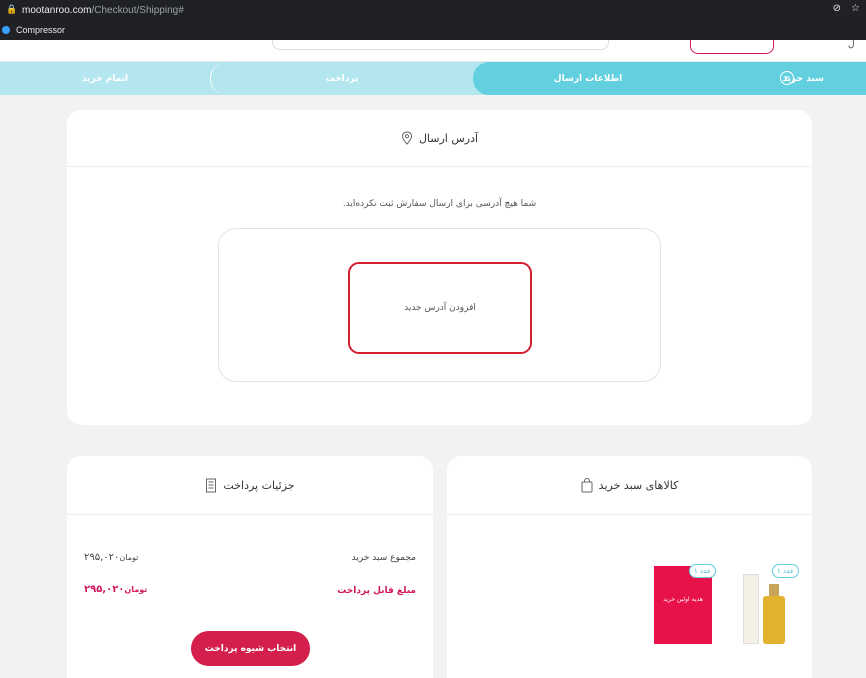 The width and height of the screenshot is (866, 678). I want to click on step-shipping: اطلاعات ارسال, so click(588, 78).